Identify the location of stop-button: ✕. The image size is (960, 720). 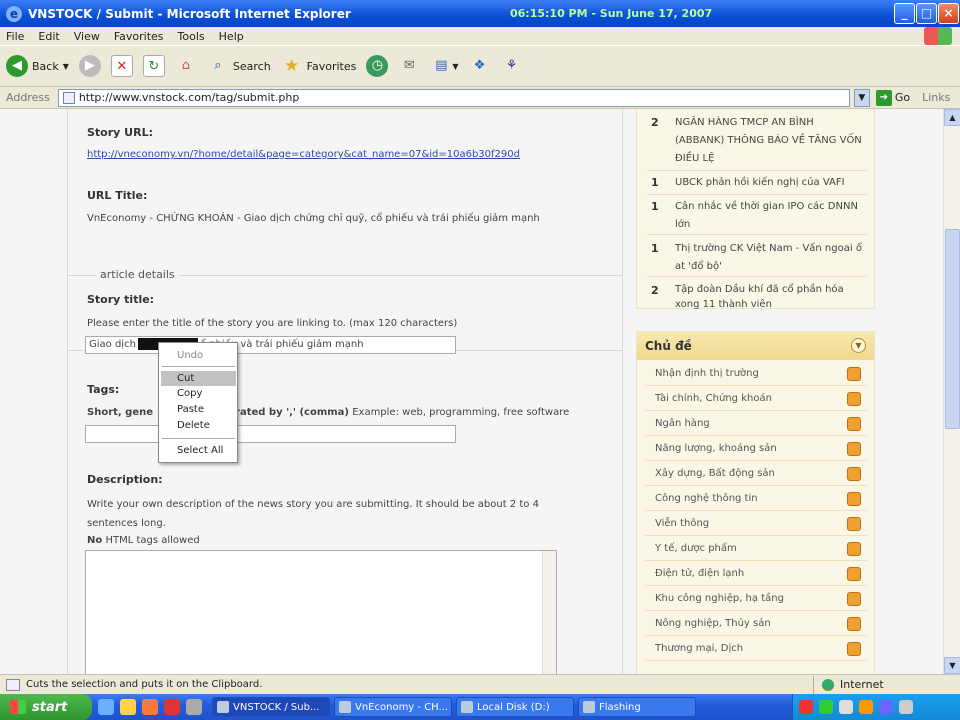
(121, 66).